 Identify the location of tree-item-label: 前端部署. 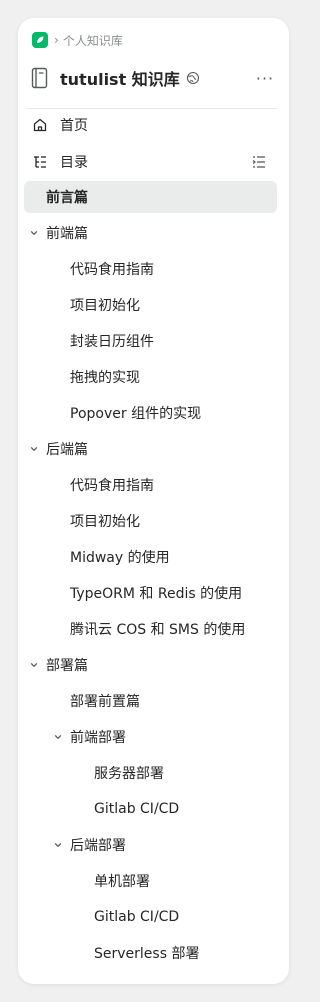
(98, 738).